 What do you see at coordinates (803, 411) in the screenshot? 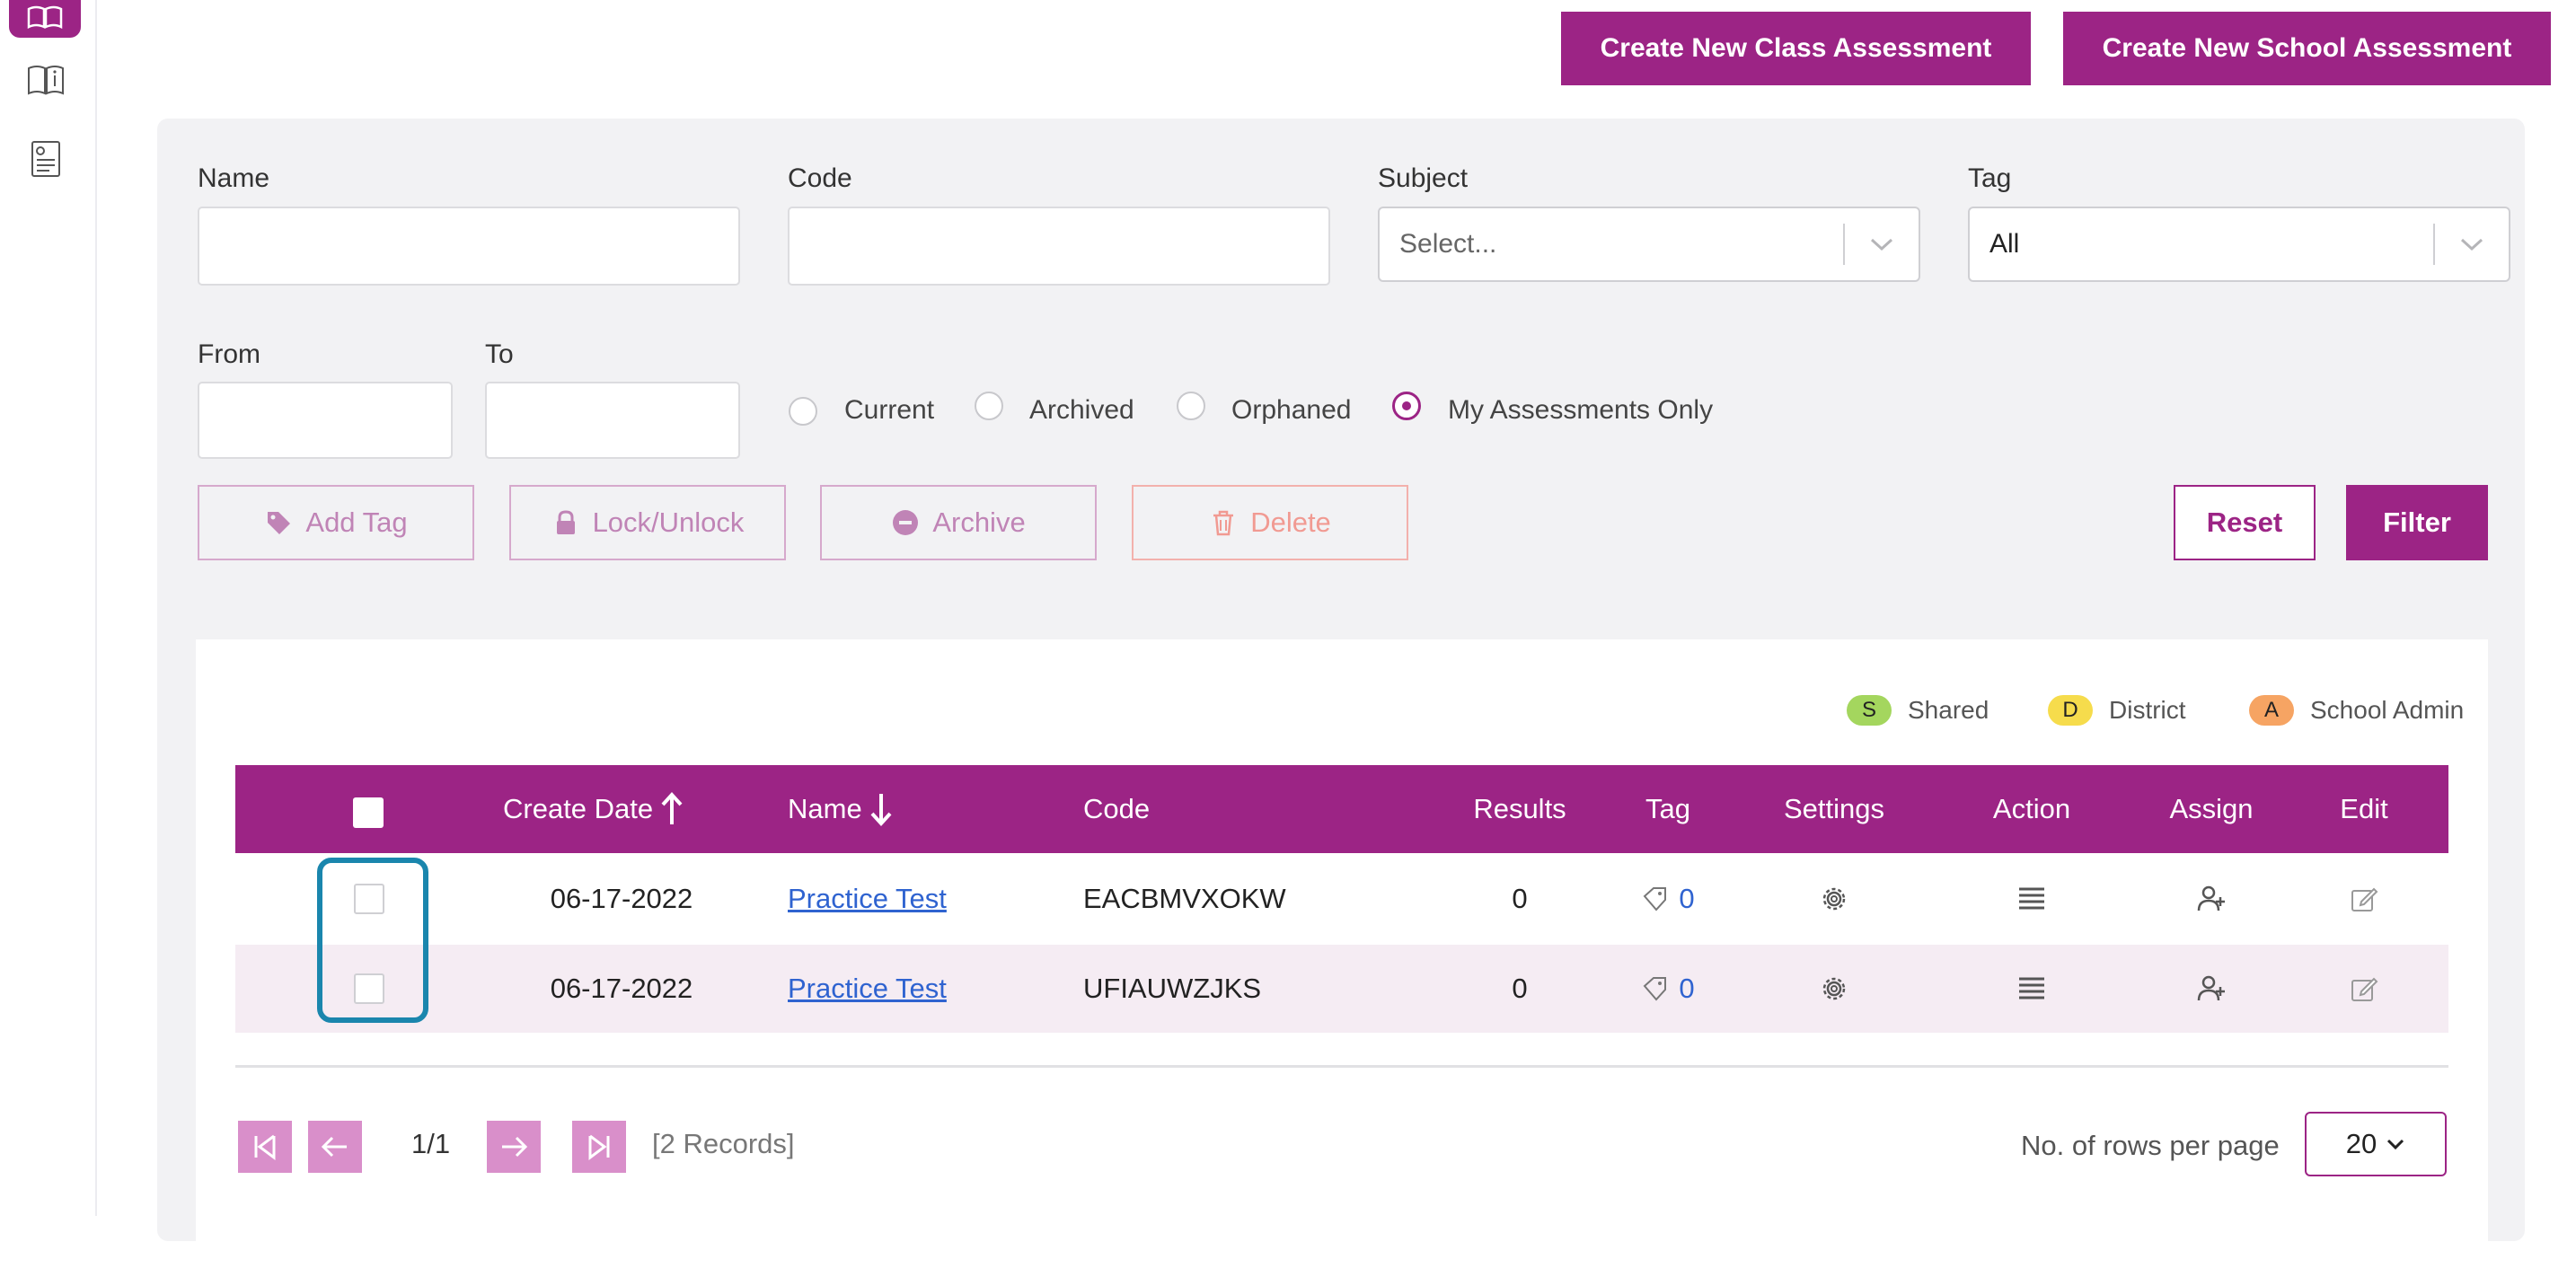
I see `radio-current` at bounding box center [803, 411].